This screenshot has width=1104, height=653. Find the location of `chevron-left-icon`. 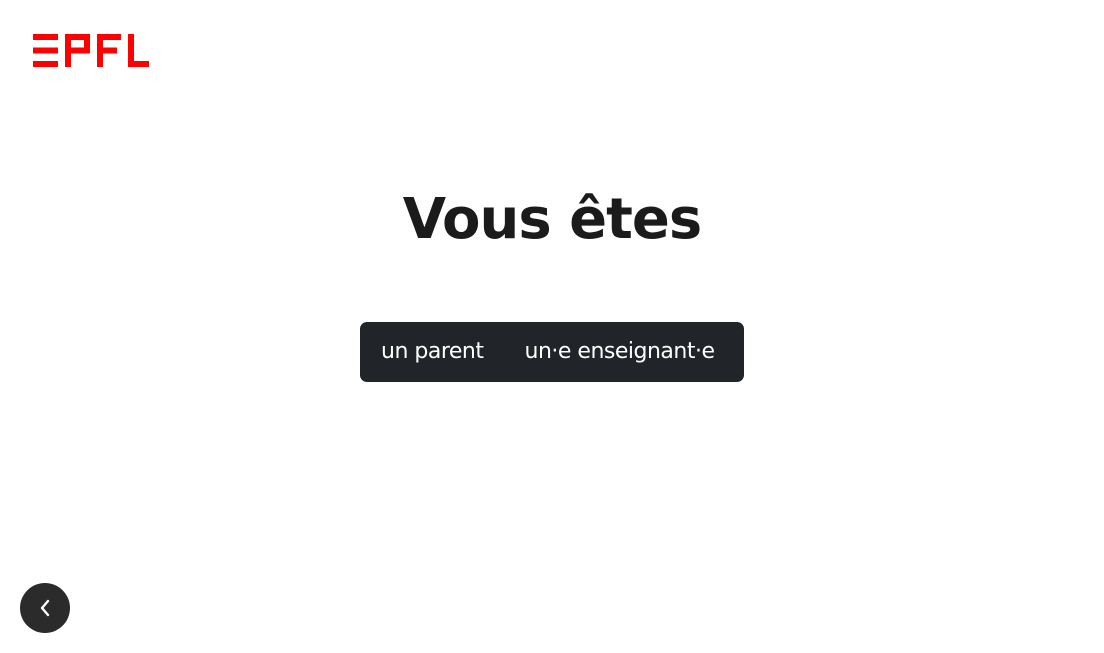

chevron-left-icon is located at coordinates (45, 608).